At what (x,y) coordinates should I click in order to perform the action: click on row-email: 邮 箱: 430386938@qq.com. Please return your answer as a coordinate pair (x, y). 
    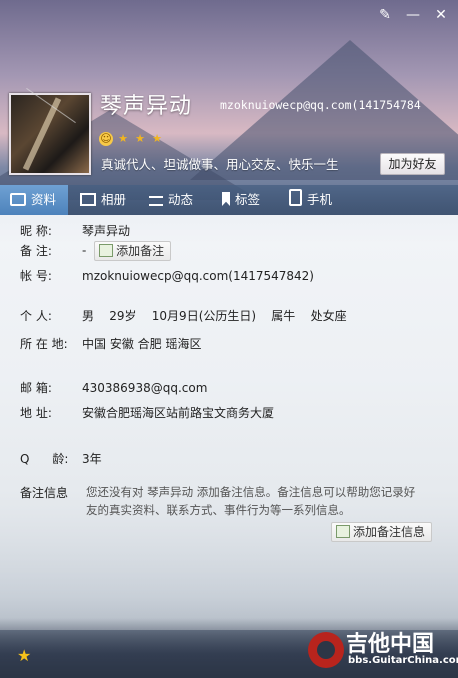
    Looking at the image, I should click on (113, 387).